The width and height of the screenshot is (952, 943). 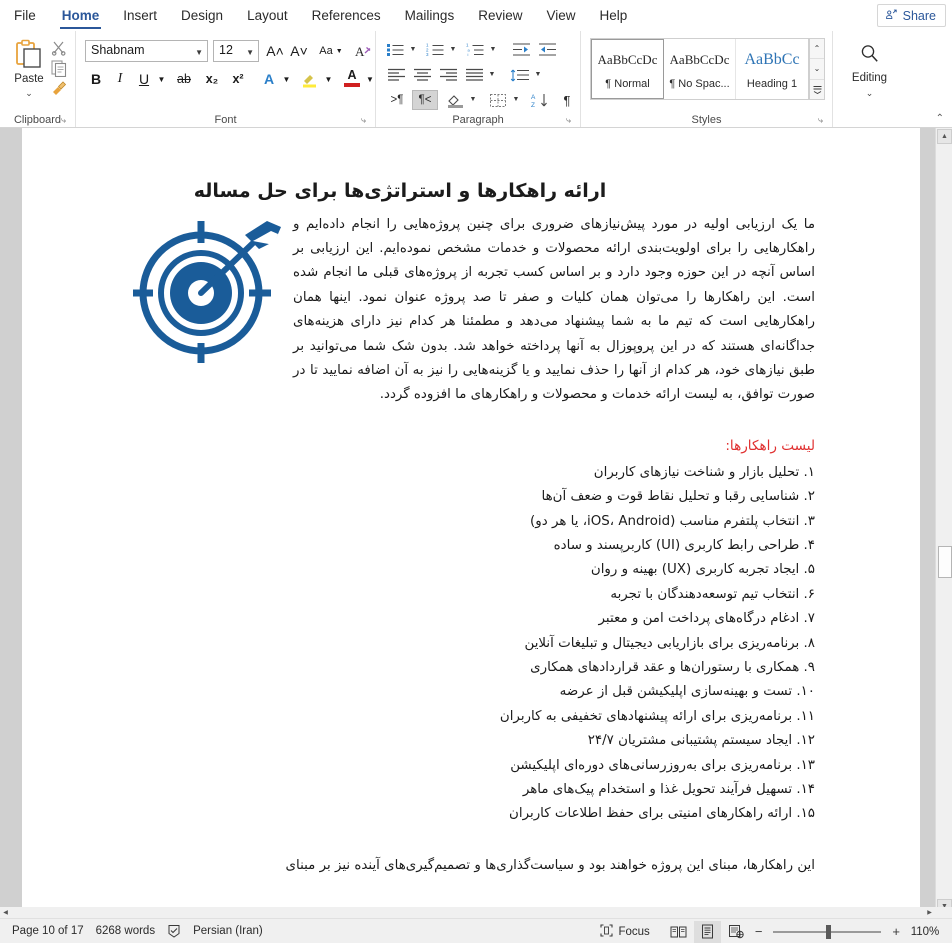 What do you see at coordinates (929, 912) in the screenshot?
I see `scroll-right-icon: ▶` at bounding box center [929, 912].